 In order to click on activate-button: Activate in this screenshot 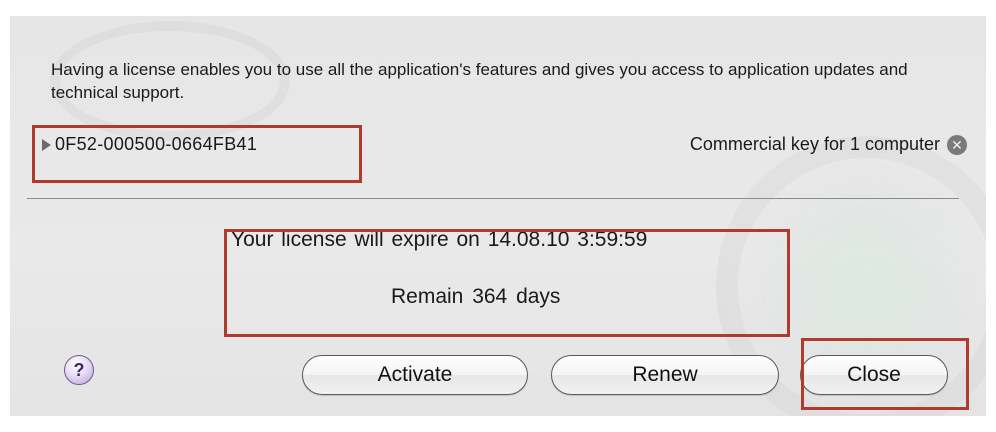, I will do `click(415, 375)`.